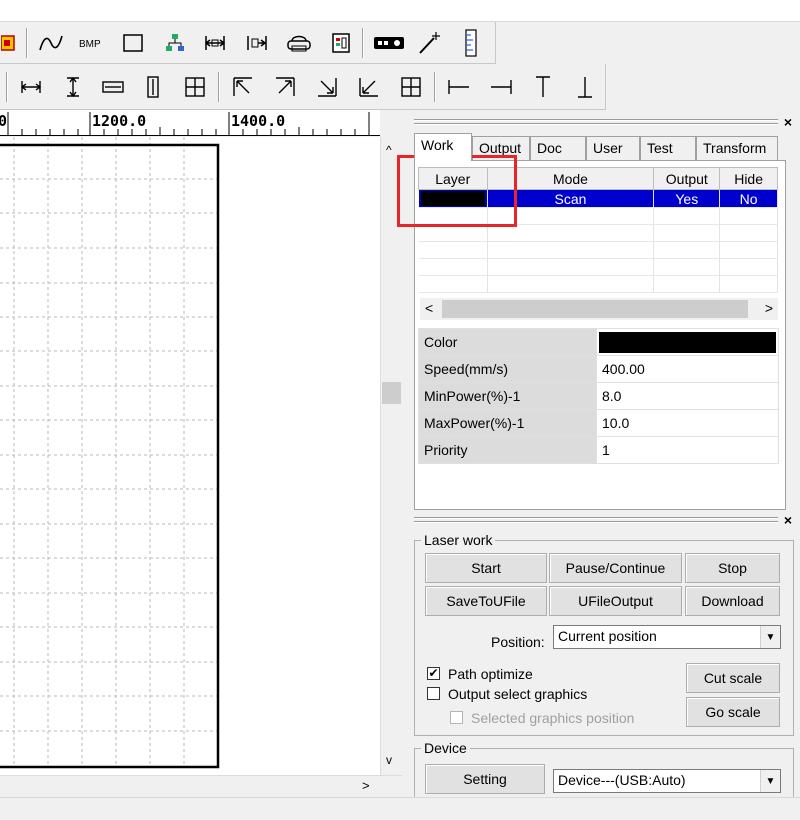 The width and height of the screenshot is (800, 820). What do you see at coordinates (341, 43) in the screenshot?
I see `report-icon` at bounding box center [341, 43].